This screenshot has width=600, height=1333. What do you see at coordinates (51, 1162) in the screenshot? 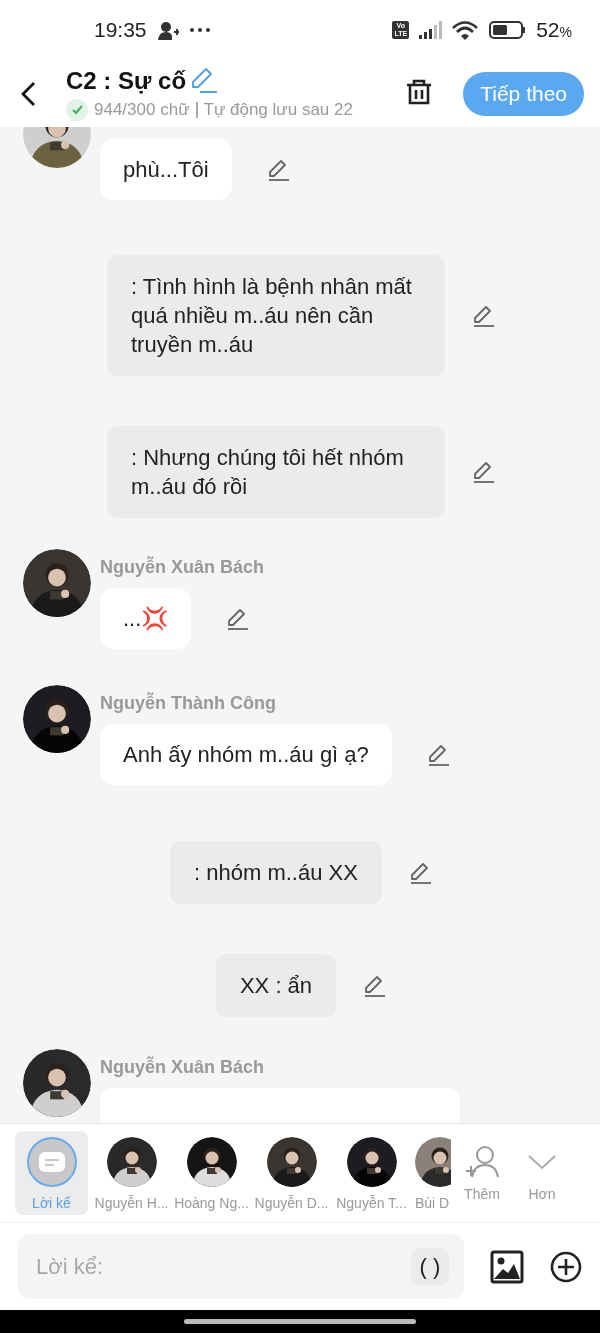
I see `narrator-icon` at bounding box center [51, 1162].